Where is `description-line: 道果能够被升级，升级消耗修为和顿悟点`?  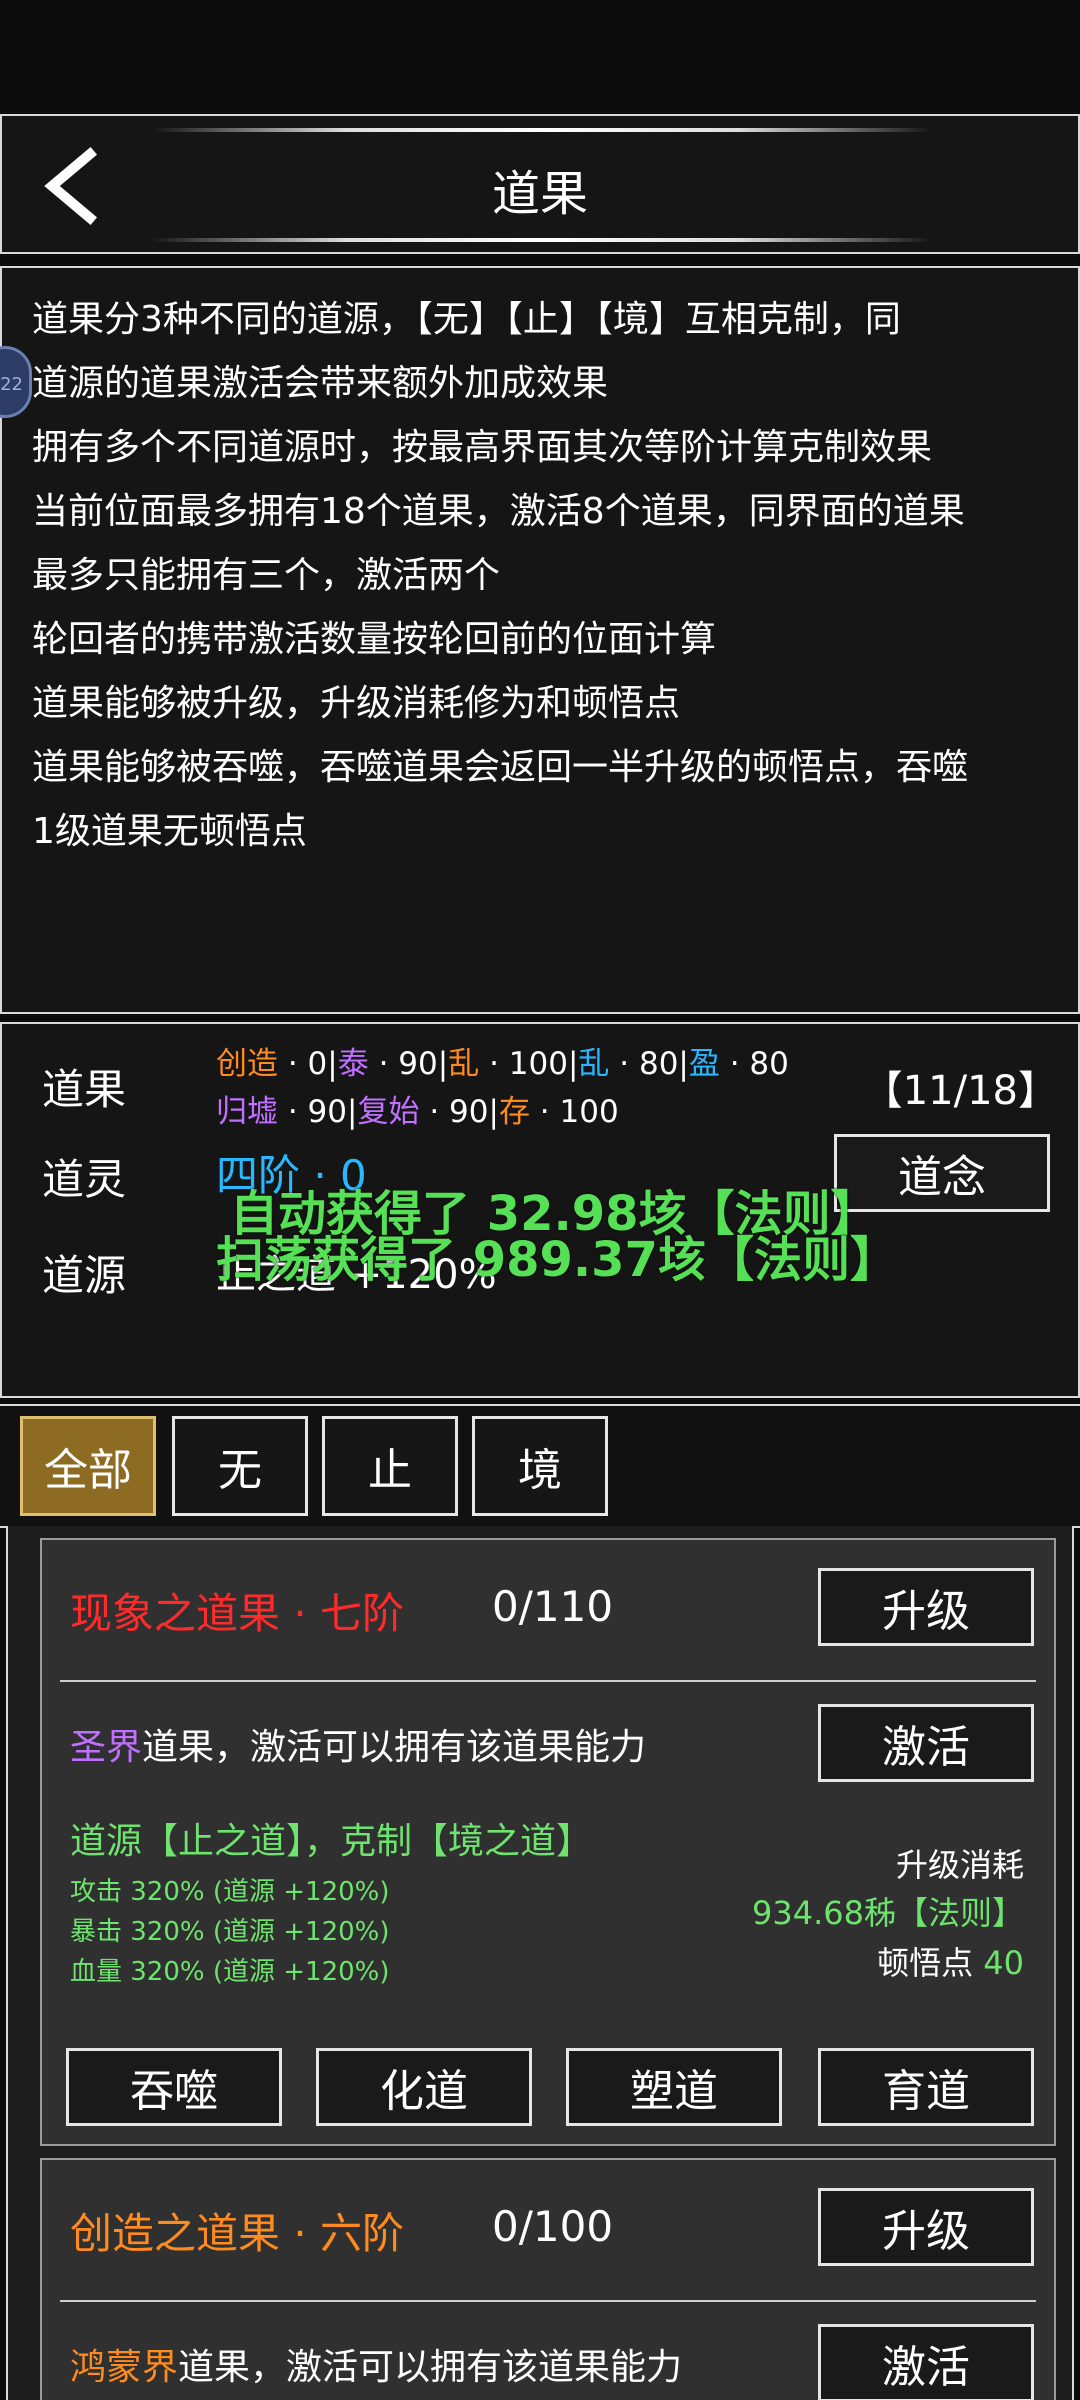 description-line: 道果能够被升级，升级消耗修为和顿悟点 is located at coordinates (356, 703).